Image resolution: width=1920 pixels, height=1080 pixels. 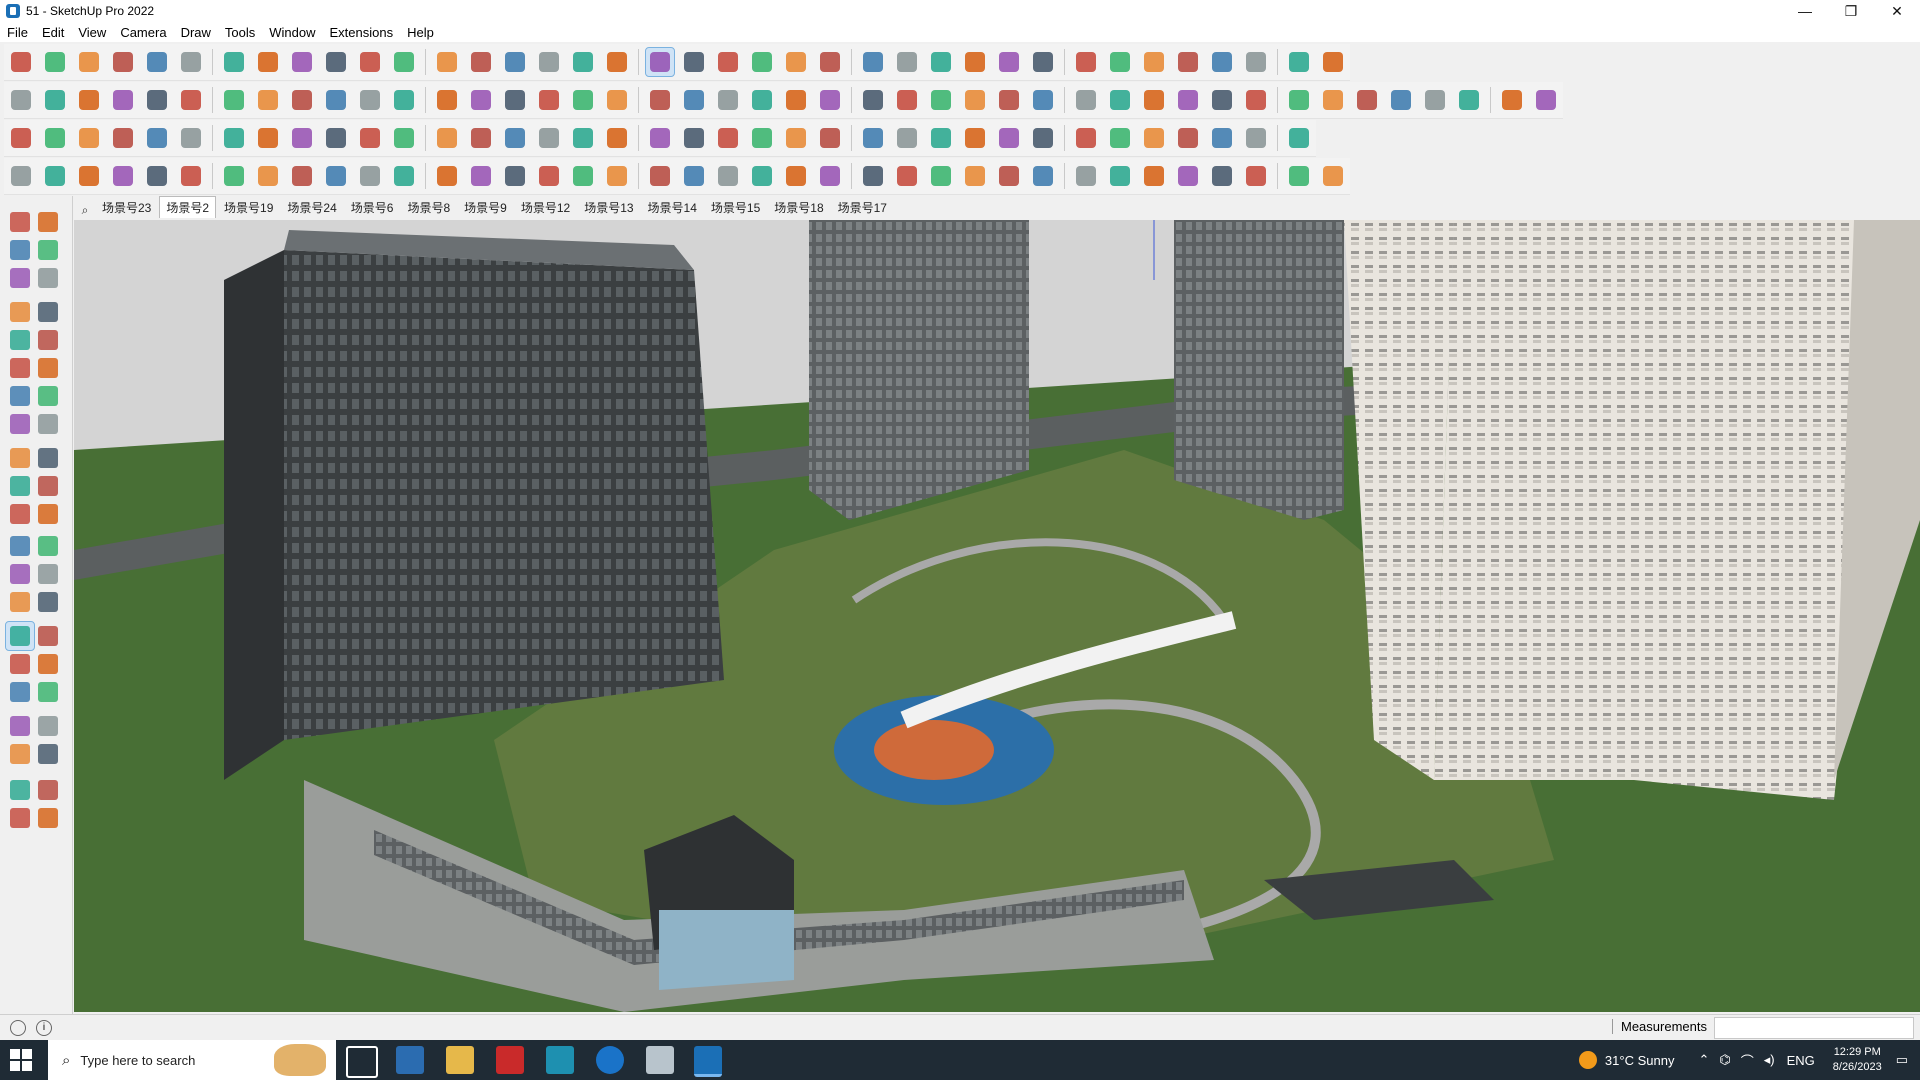 What do you see at coordinates (460, 1060) in the screenshot?
I see `file-explorer-icon` at bounding box center [460, 1060].